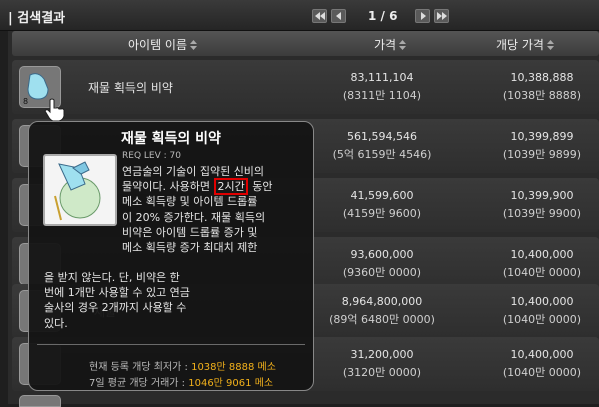  What do you see at coordinates (382, 319) in the screenshot?
I see `price-detail: (89억 6480만 0000)` at bounding box center [382, 319].